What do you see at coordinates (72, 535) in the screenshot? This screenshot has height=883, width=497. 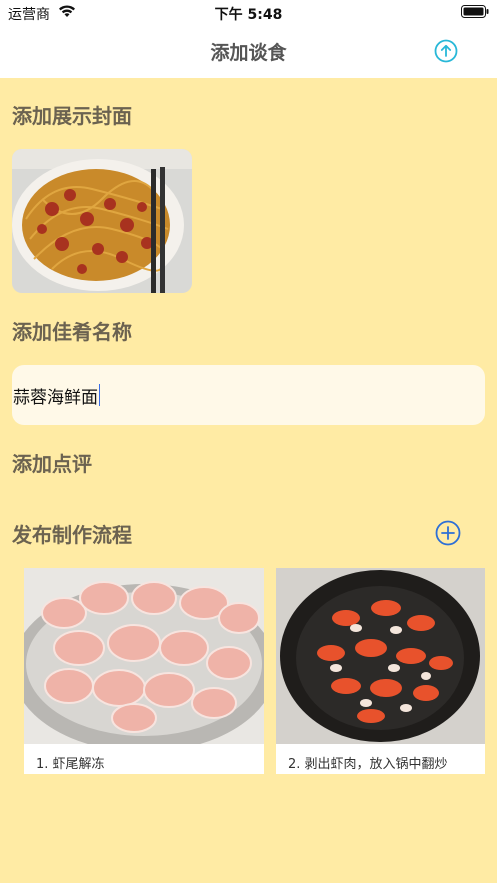 I see `process-section-title: 发布制作流程` at bounding box center [72, 535].